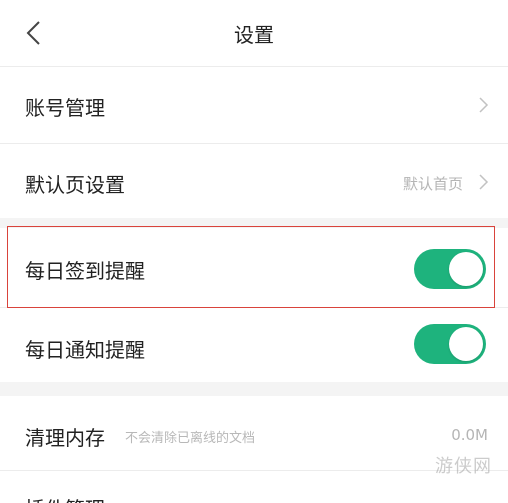 The image size is (508, 503). Describe the element at coordinates (463, 466) in the screenshot. I see `watermark-text: 游侠网` at that location.